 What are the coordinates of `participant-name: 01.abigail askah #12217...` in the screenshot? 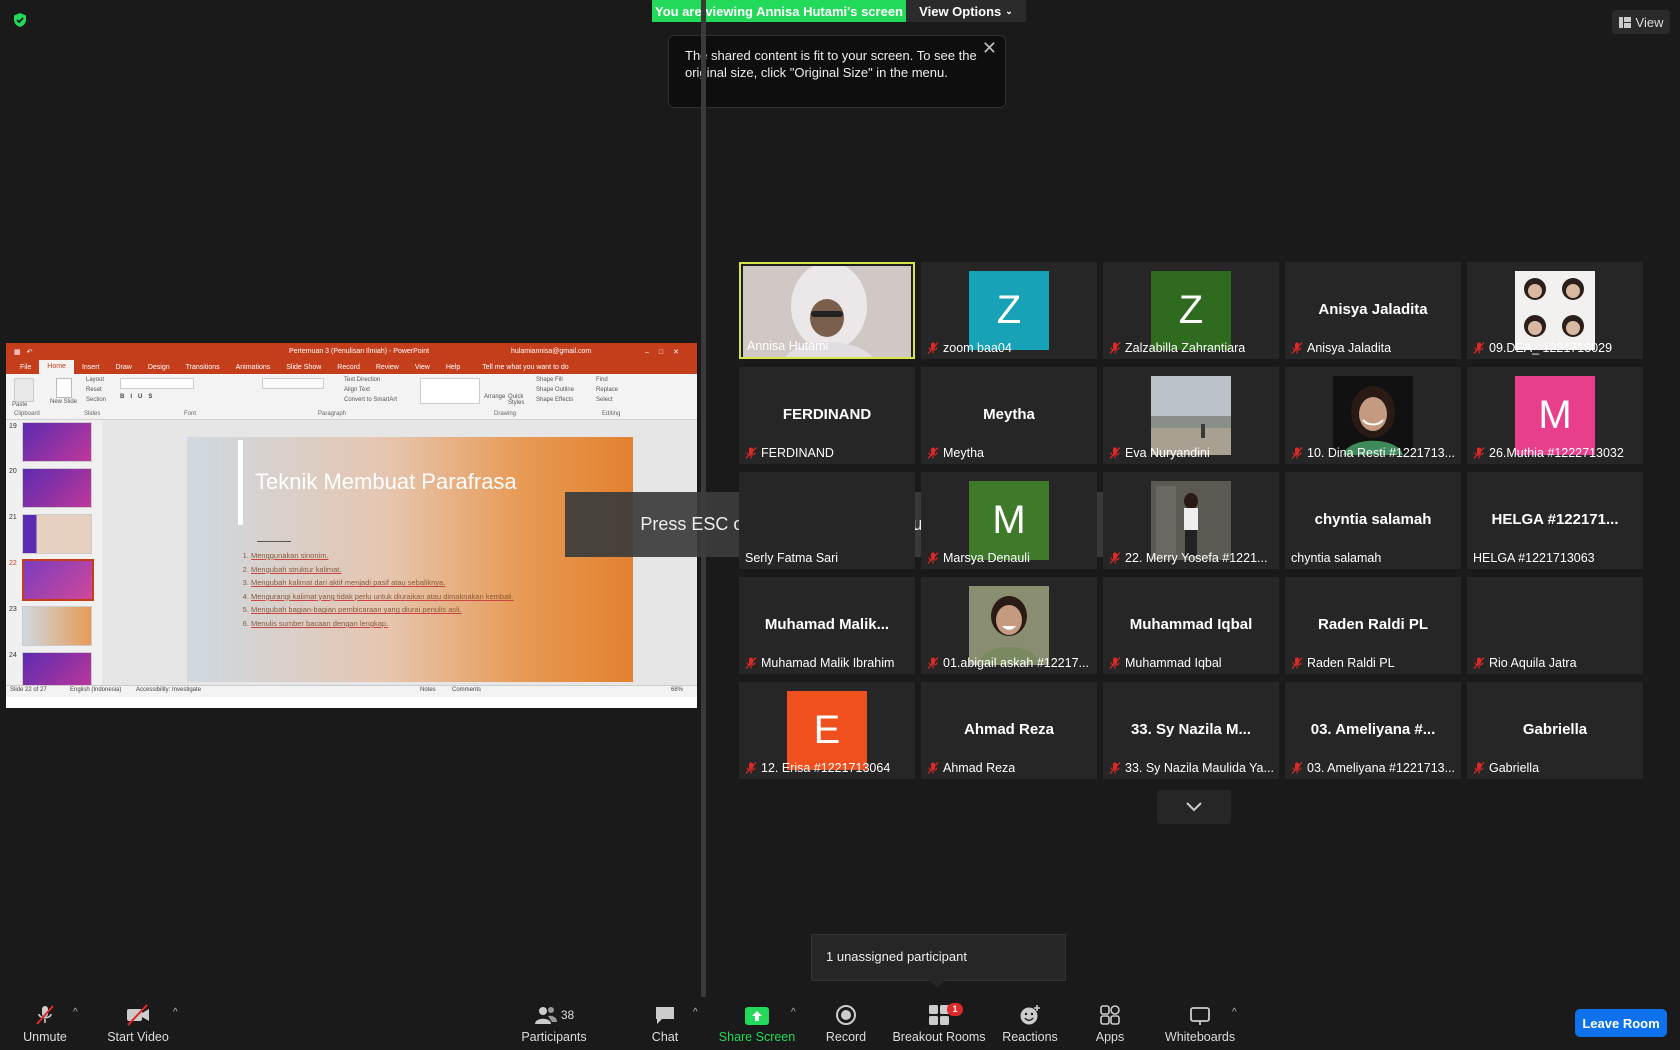 It's located at (1016, 663).